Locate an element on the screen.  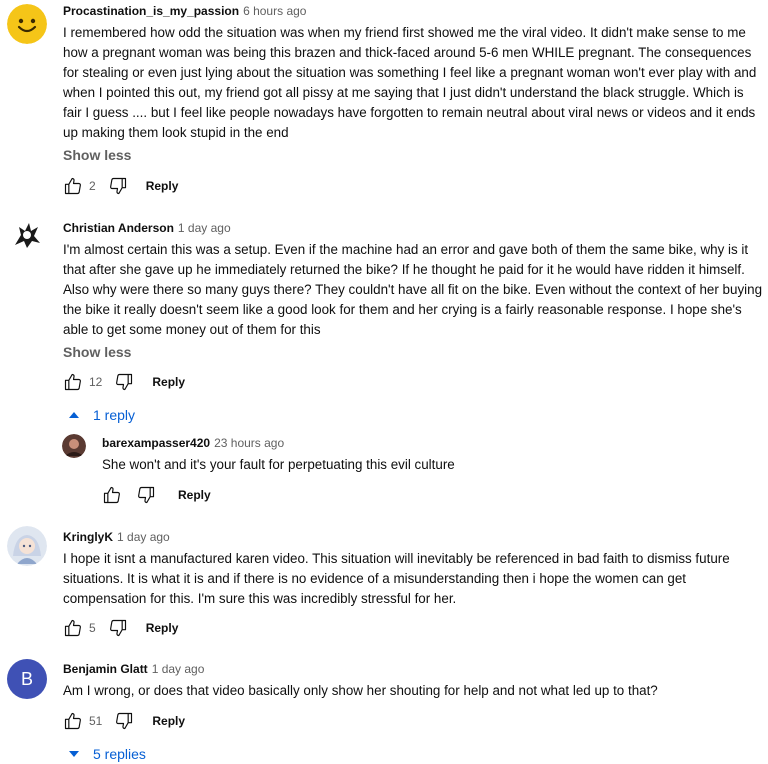
sketch-avatar-icon is located at coordinates (27, 235).